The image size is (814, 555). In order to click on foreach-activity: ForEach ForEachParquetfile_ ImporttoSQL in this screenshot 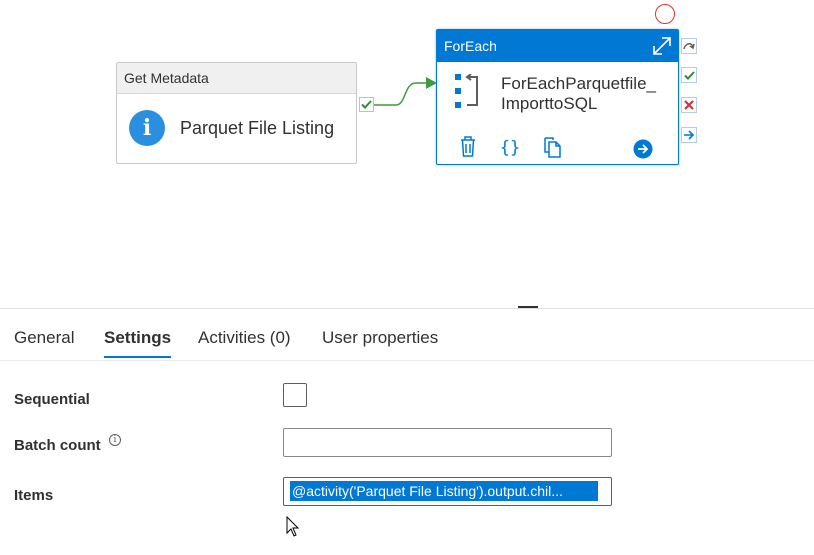, I will do `click(557, 97)`.